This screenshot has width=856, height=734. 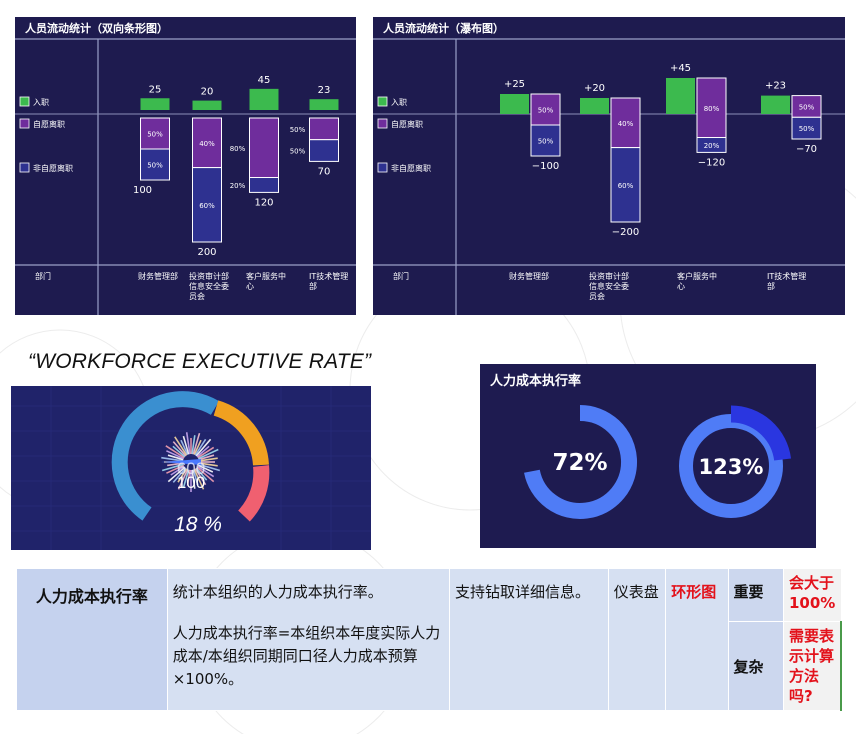 I want to click on note-cell-2: 需要表示计算方法吗?, so click(x=812, y=666).